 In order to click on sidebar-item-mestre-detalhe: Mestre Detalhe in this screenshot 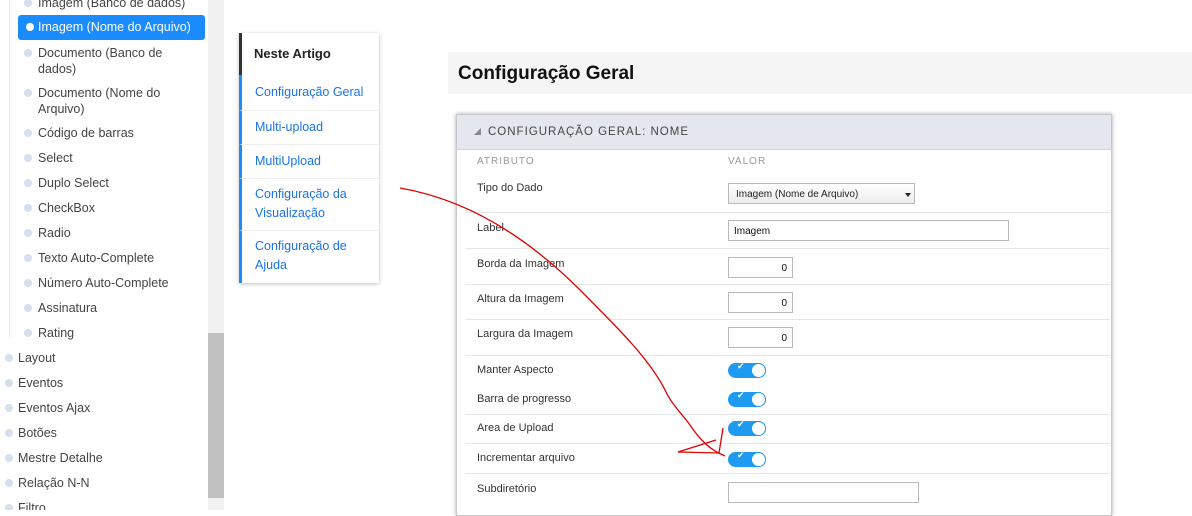, I will do `click(54, 458)`.